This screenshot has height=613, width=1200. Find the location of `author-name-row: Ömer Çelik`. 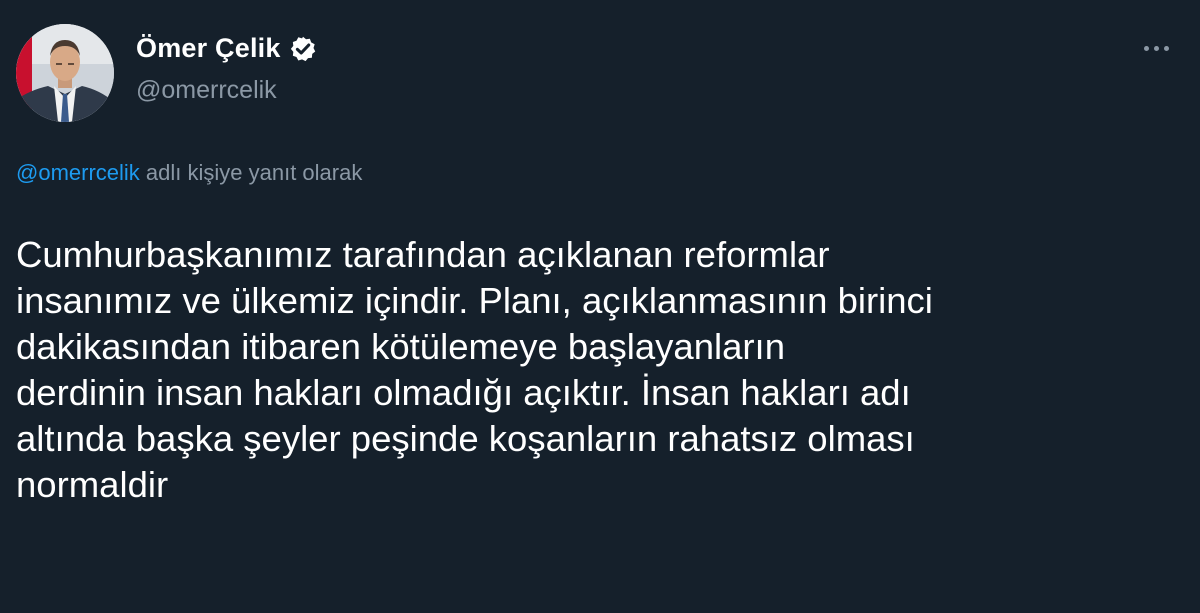

author-name-row: Ömer Çelik is located at coordinates (226, 48).